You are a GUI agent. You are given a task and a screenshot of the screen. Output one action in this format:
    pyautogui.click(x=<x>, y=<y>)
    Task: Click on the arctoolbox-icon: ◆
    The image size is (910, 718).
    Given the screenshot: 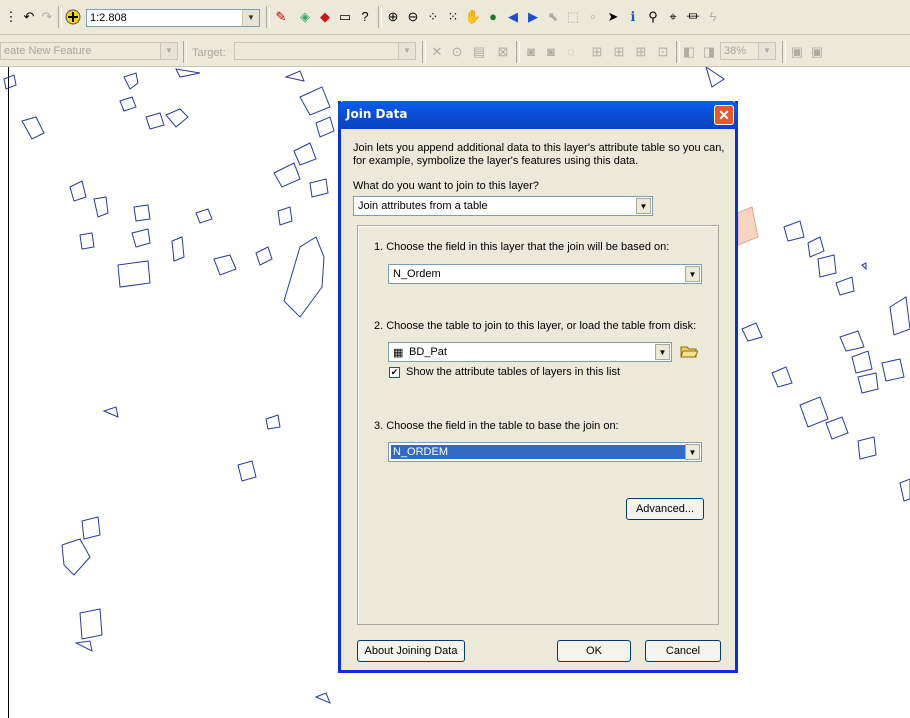 What is the action you would take?
    pyautogui.click(x=325, y=17)
    